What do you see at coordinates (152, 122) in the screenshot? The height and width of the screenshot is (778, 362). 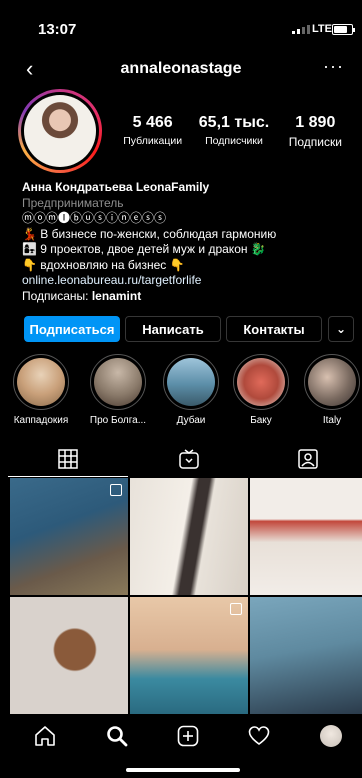 I see `stat-posts-value: 5 466` at bounding box center [152, 122].